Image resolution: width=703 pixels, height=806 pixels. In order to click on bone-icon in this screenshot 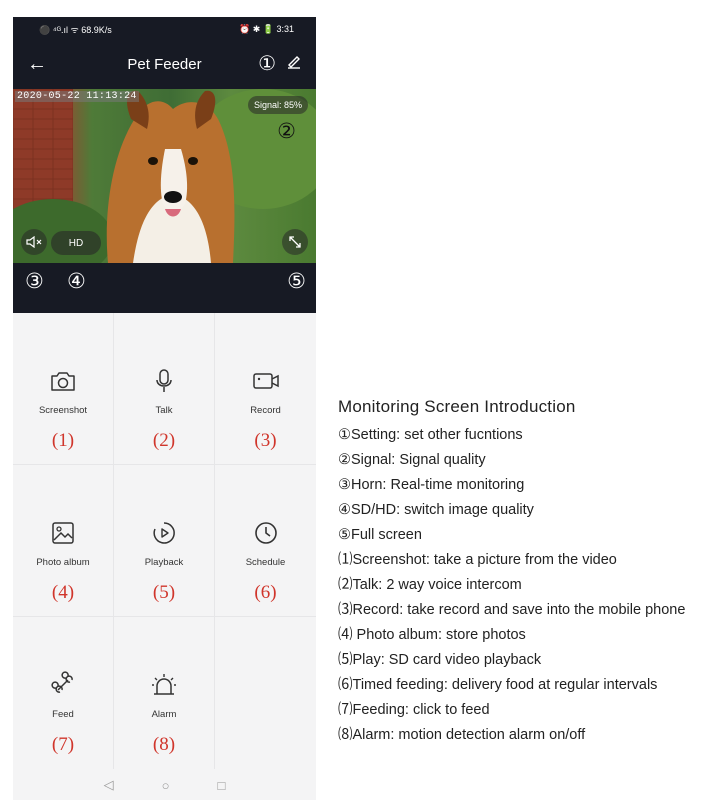, I will do `click(63, 685)`.